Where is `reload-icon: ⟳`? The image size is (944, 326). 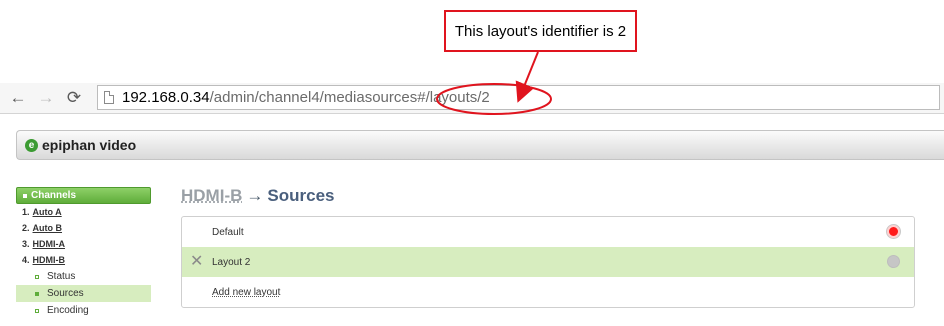 reload-icon: ⟳ is located at coordinates (74, 98).